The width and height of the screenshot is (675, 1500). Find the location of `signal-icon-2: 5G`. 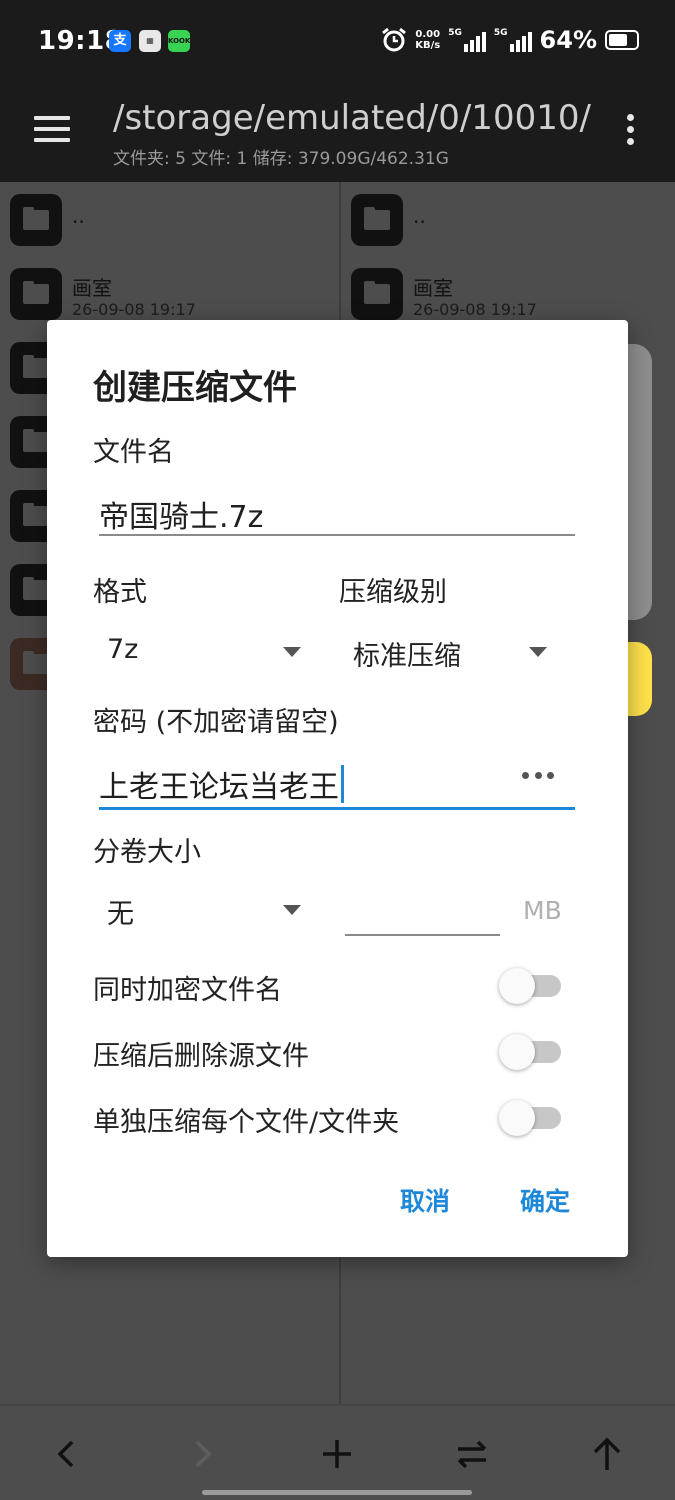

signal-icon-2: 5G is located at coordinates (513, 40).